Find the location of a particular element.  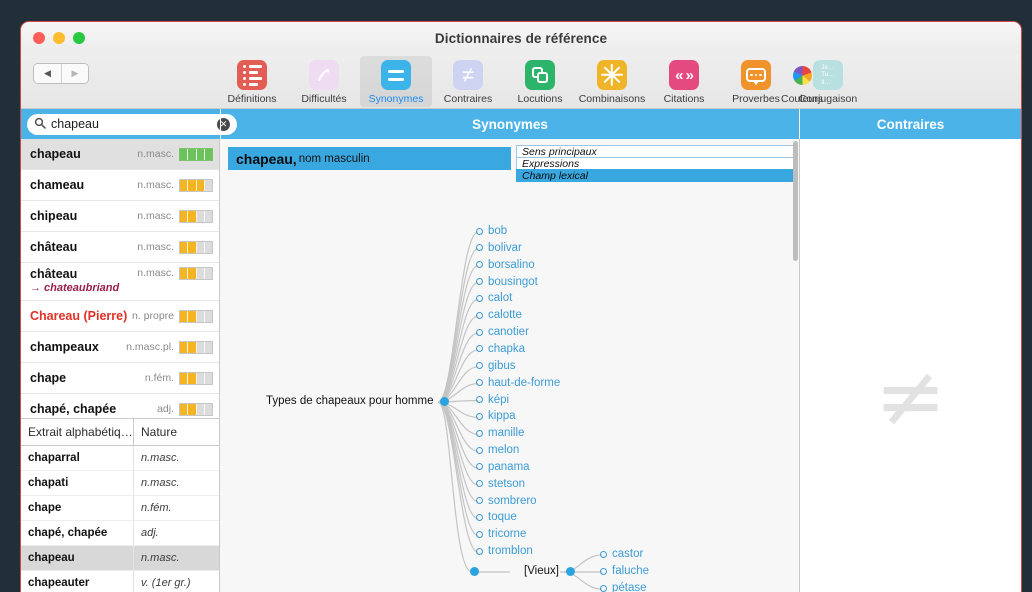

tree-node-synonym: haut-de-forme is located at coordinates (518, 383).